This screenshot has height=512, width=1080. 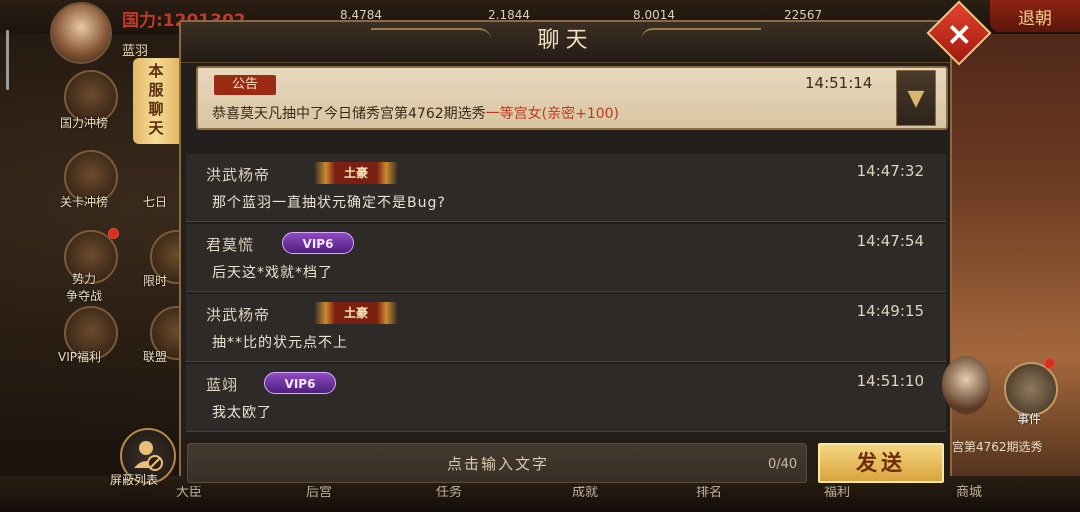 I want to click on player-avatar, so click(x=81, y=33).